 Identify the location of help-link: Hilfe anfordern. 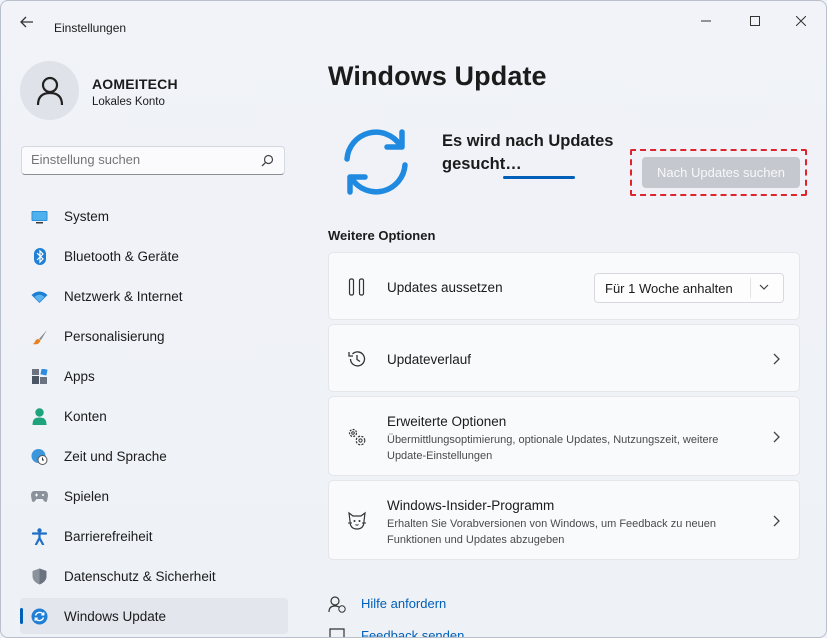
(403, 603).